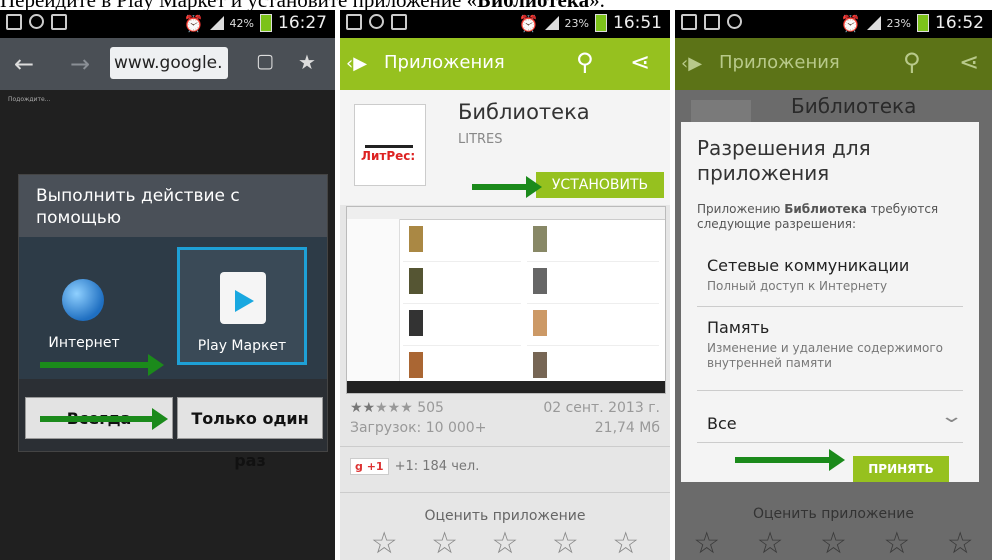 The height and width of the screenshot is (560, 992). What do you see at coordinates (241, 23) in the screenshot?
I see `battery-percent: 42%` at bounding box center [241, 23].